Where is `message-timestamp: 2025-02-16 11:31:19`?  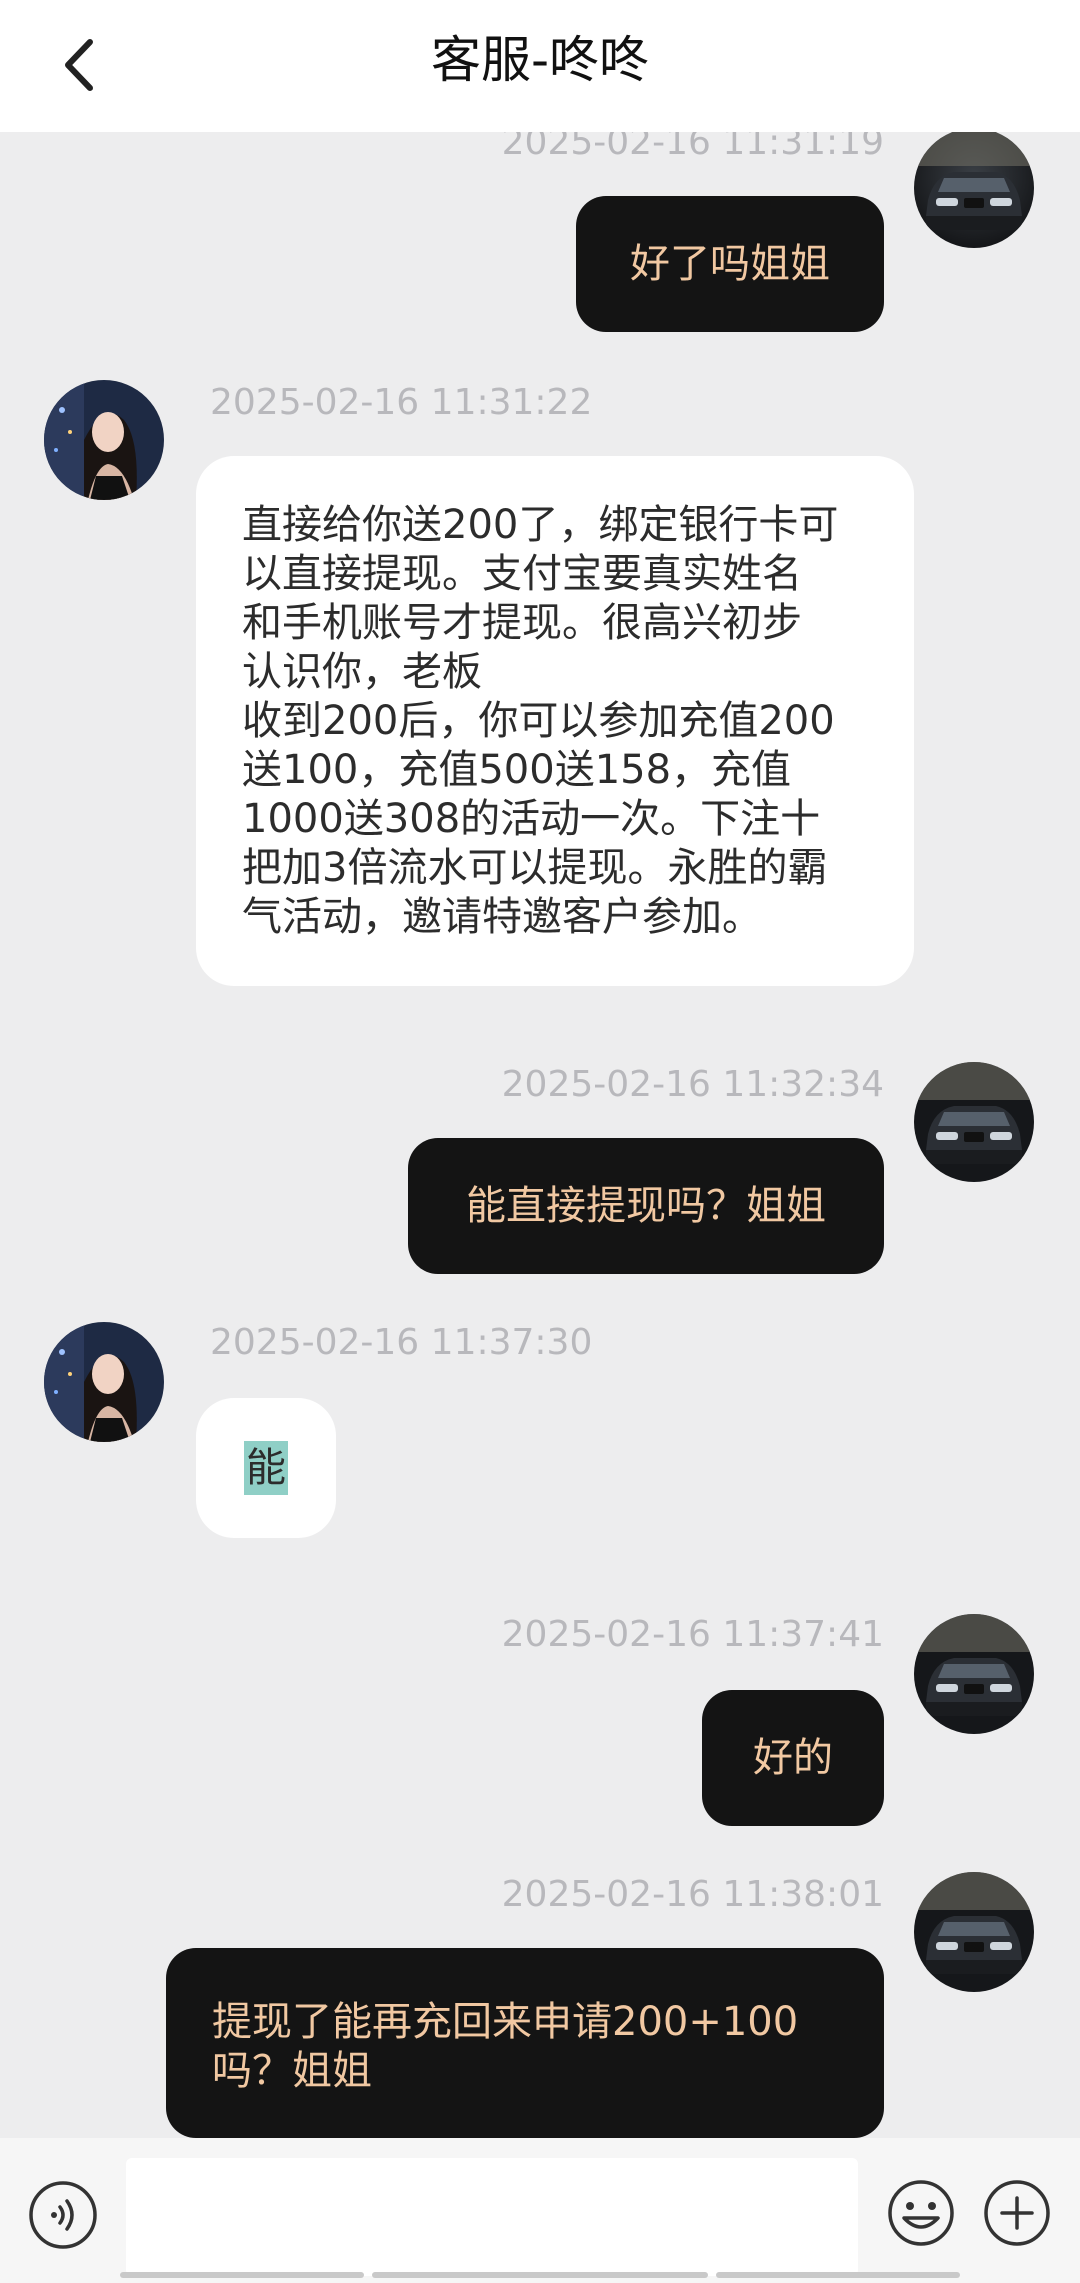 message-timestamp: 2025-02-16 11:31:19 is located at coordinates (692, 147).